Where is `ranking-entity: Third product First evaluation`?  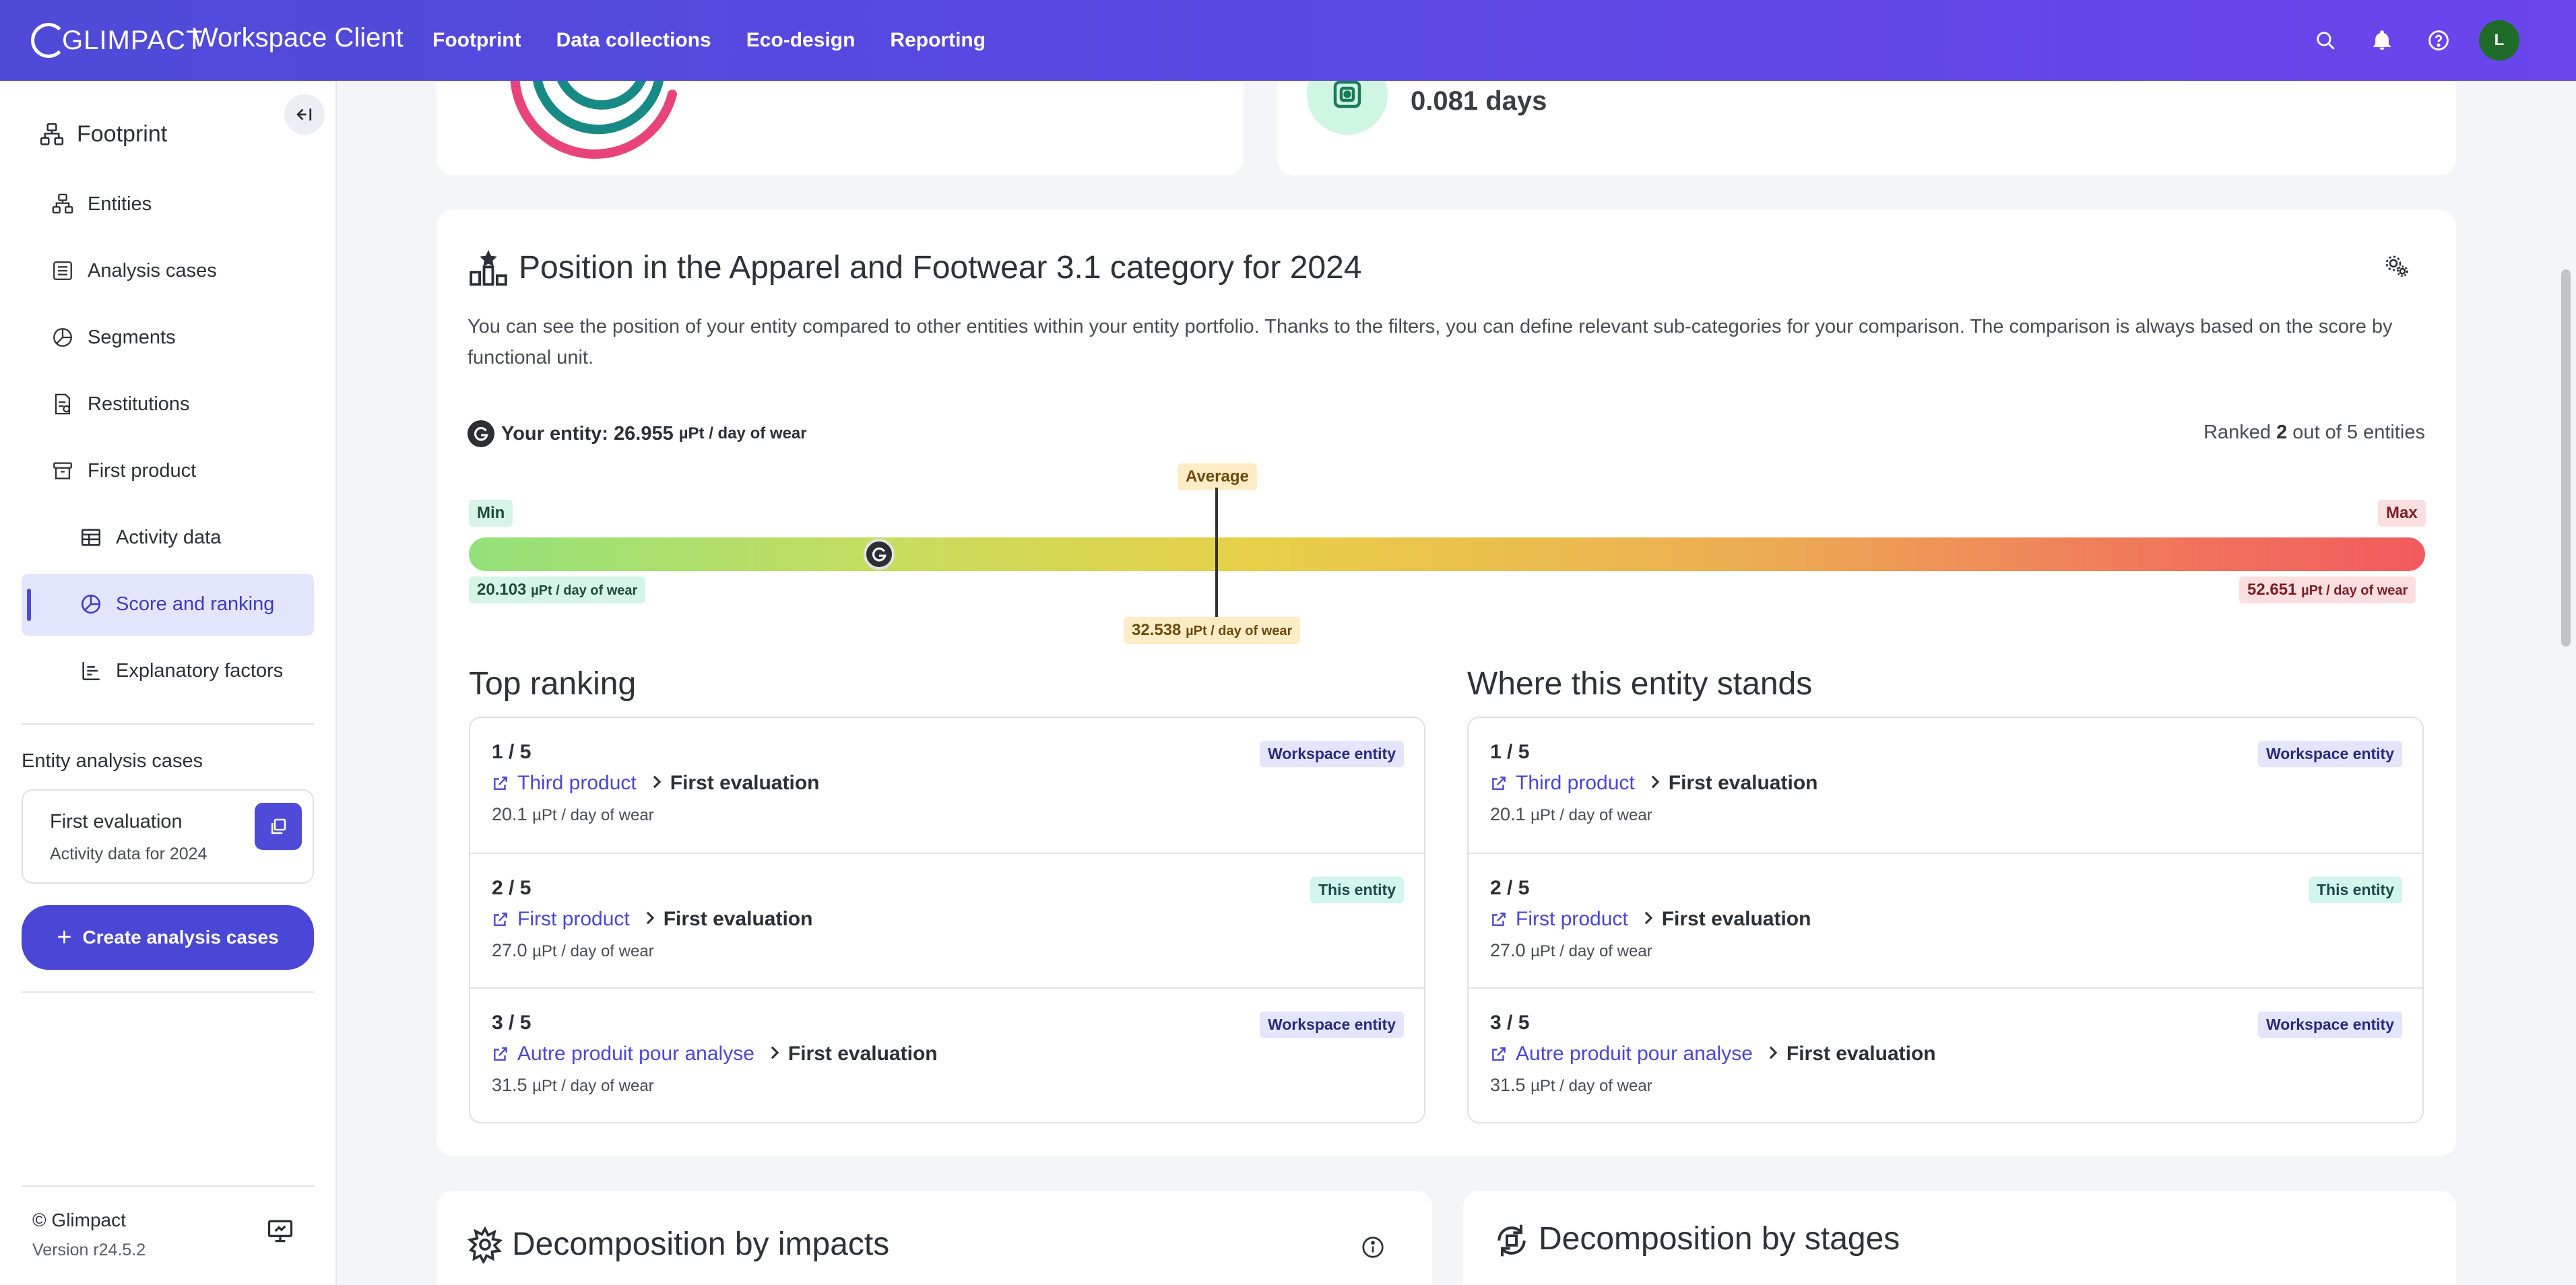 ranking-entity: Third product First evaluation is located at coordinates (655, 784).